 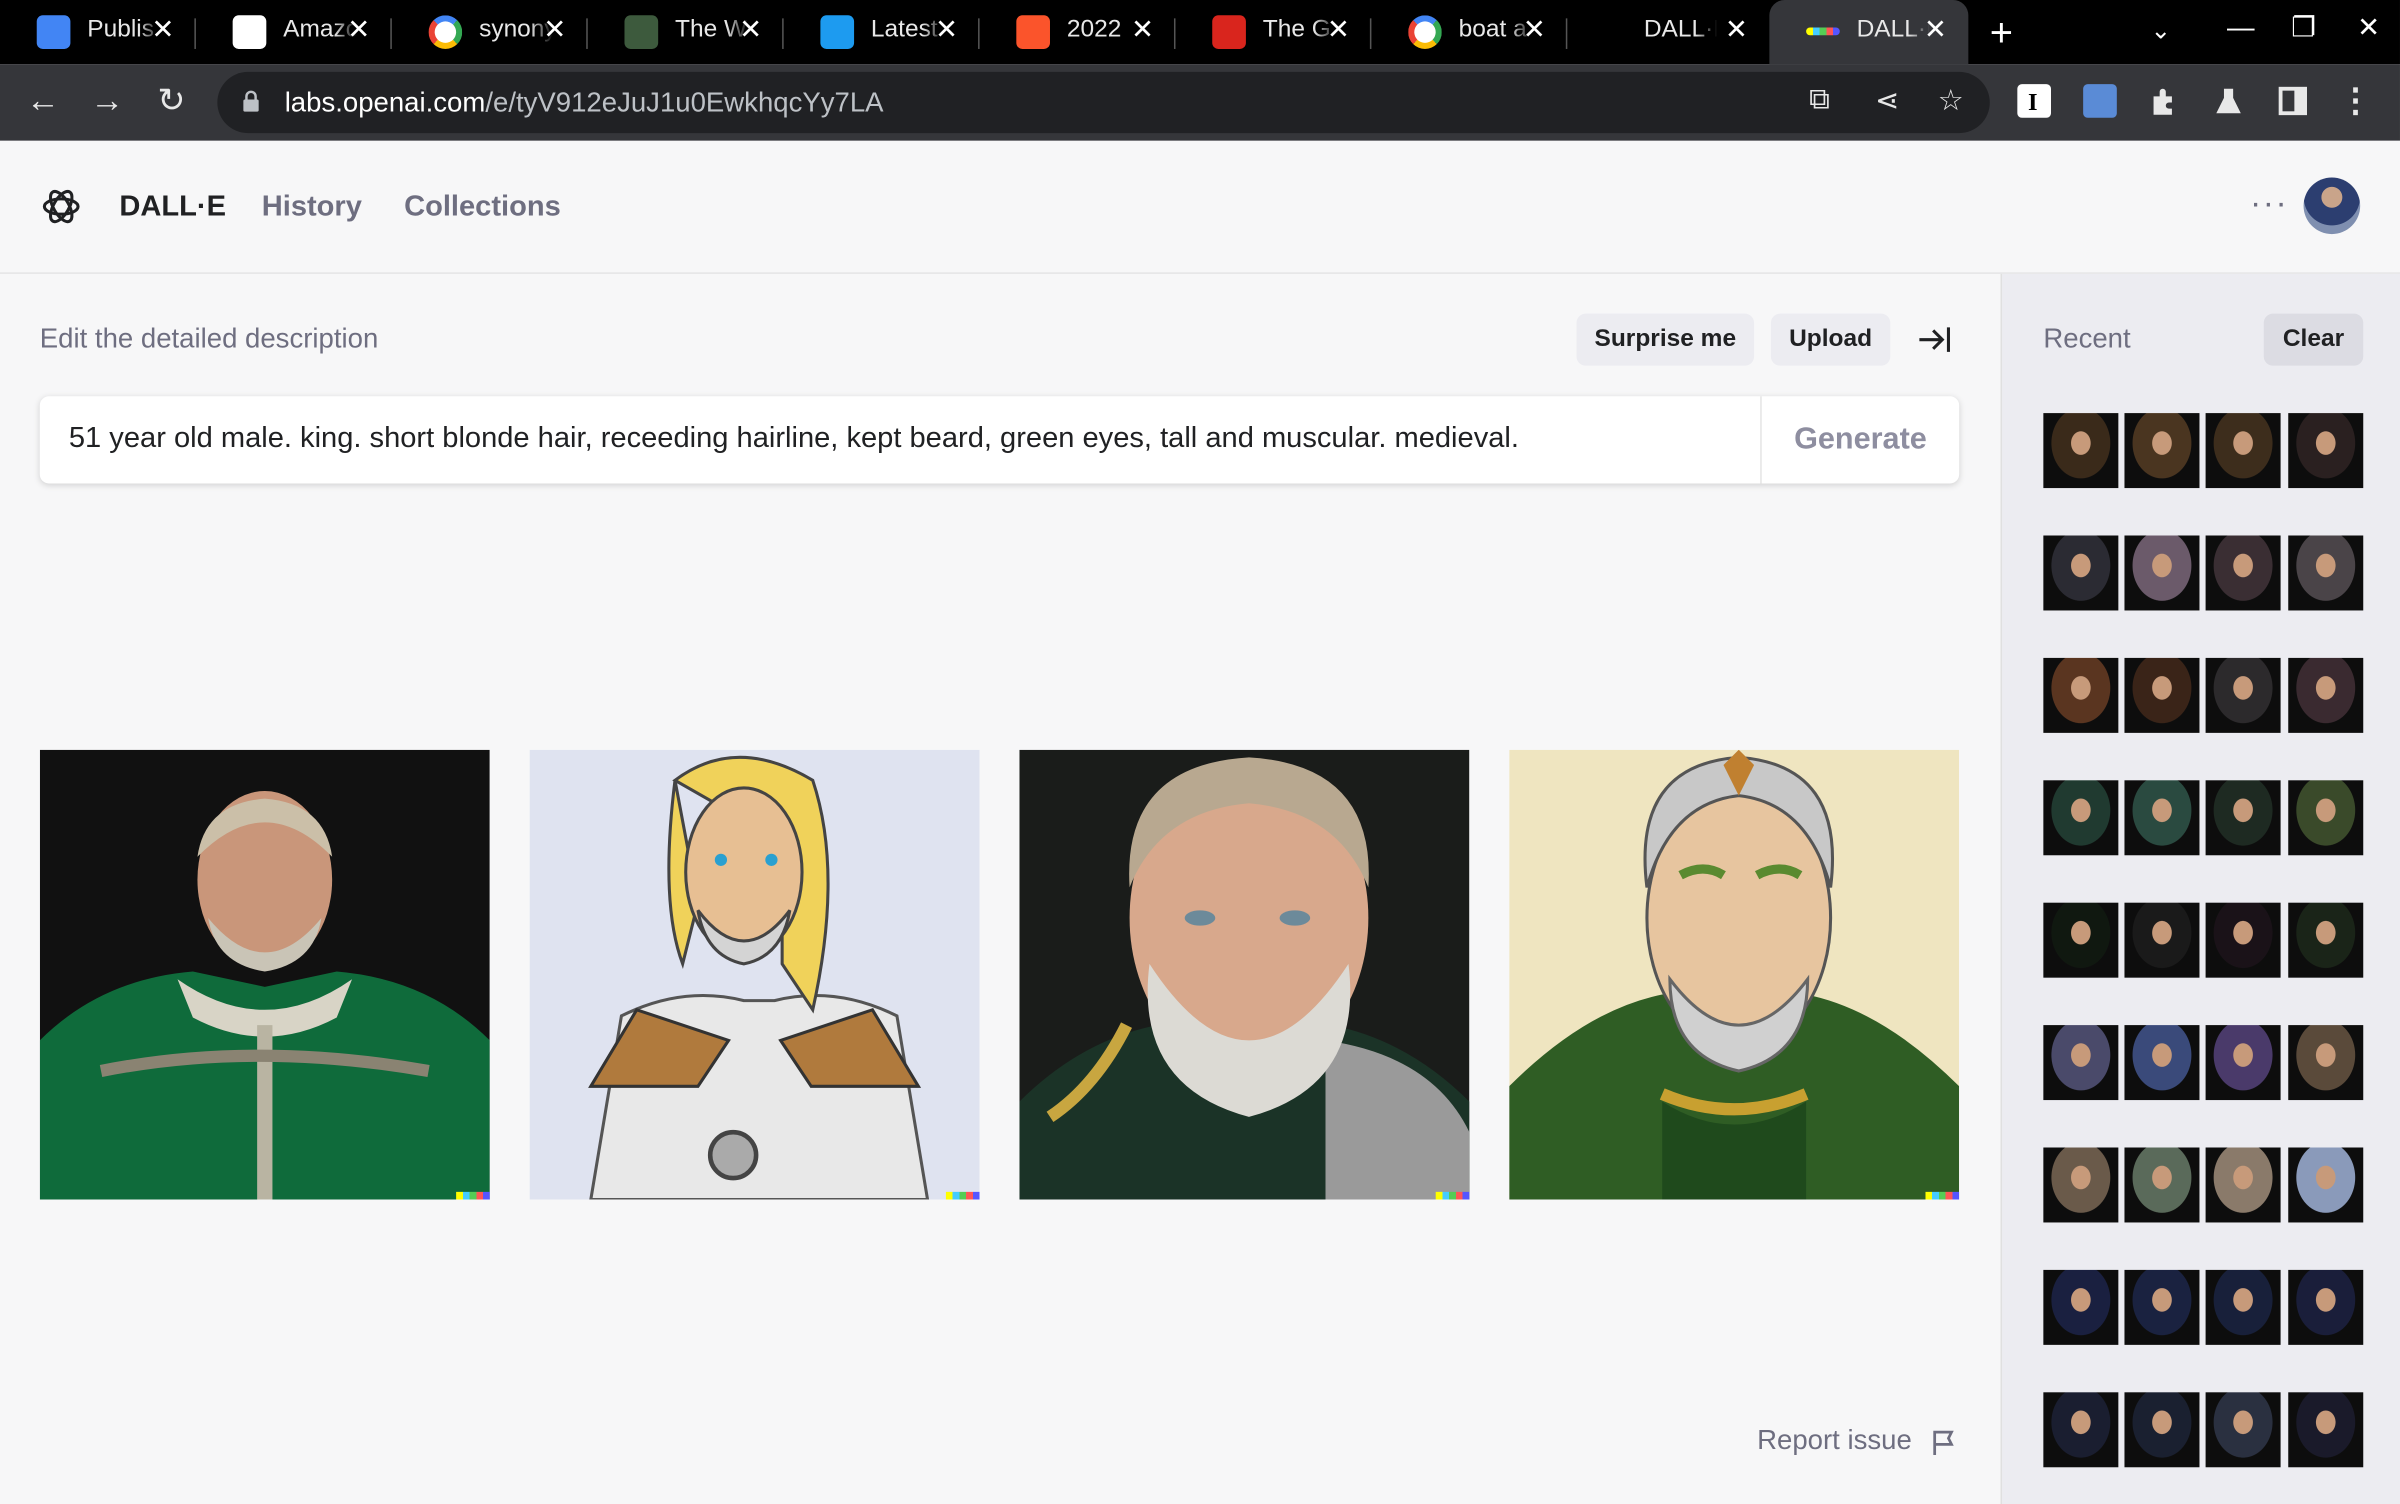 I want to click on labs-flask-icon, so click(x=2229, y=101).